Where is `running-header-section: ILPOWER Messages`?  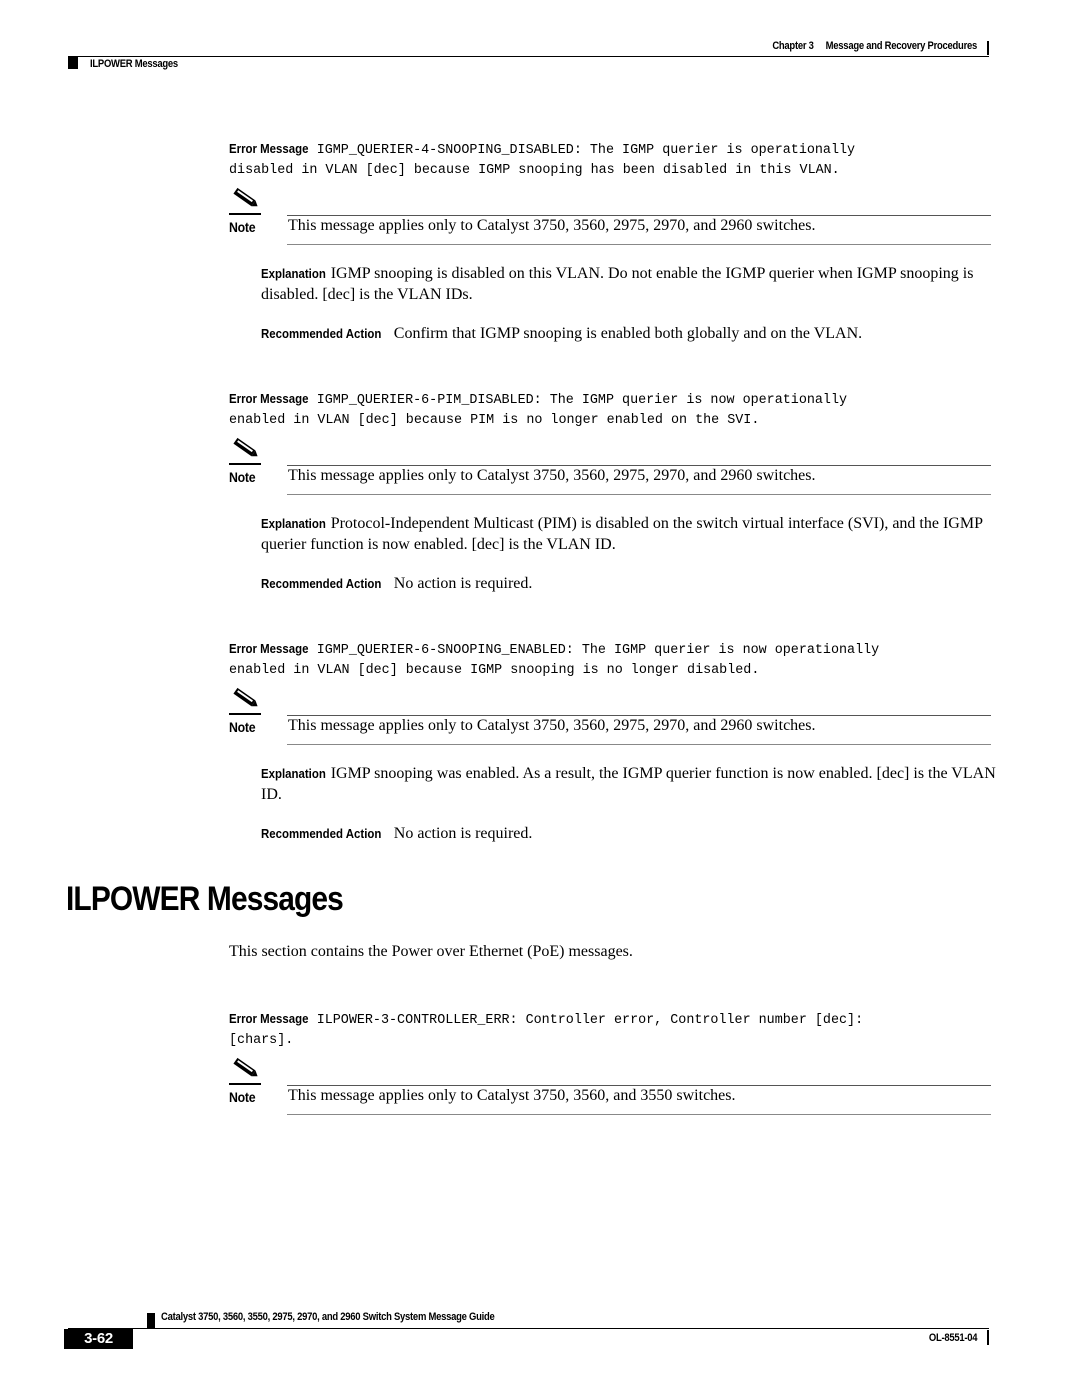 running-header-section: ILPOWER Messages is located at coordinates (134, 64).